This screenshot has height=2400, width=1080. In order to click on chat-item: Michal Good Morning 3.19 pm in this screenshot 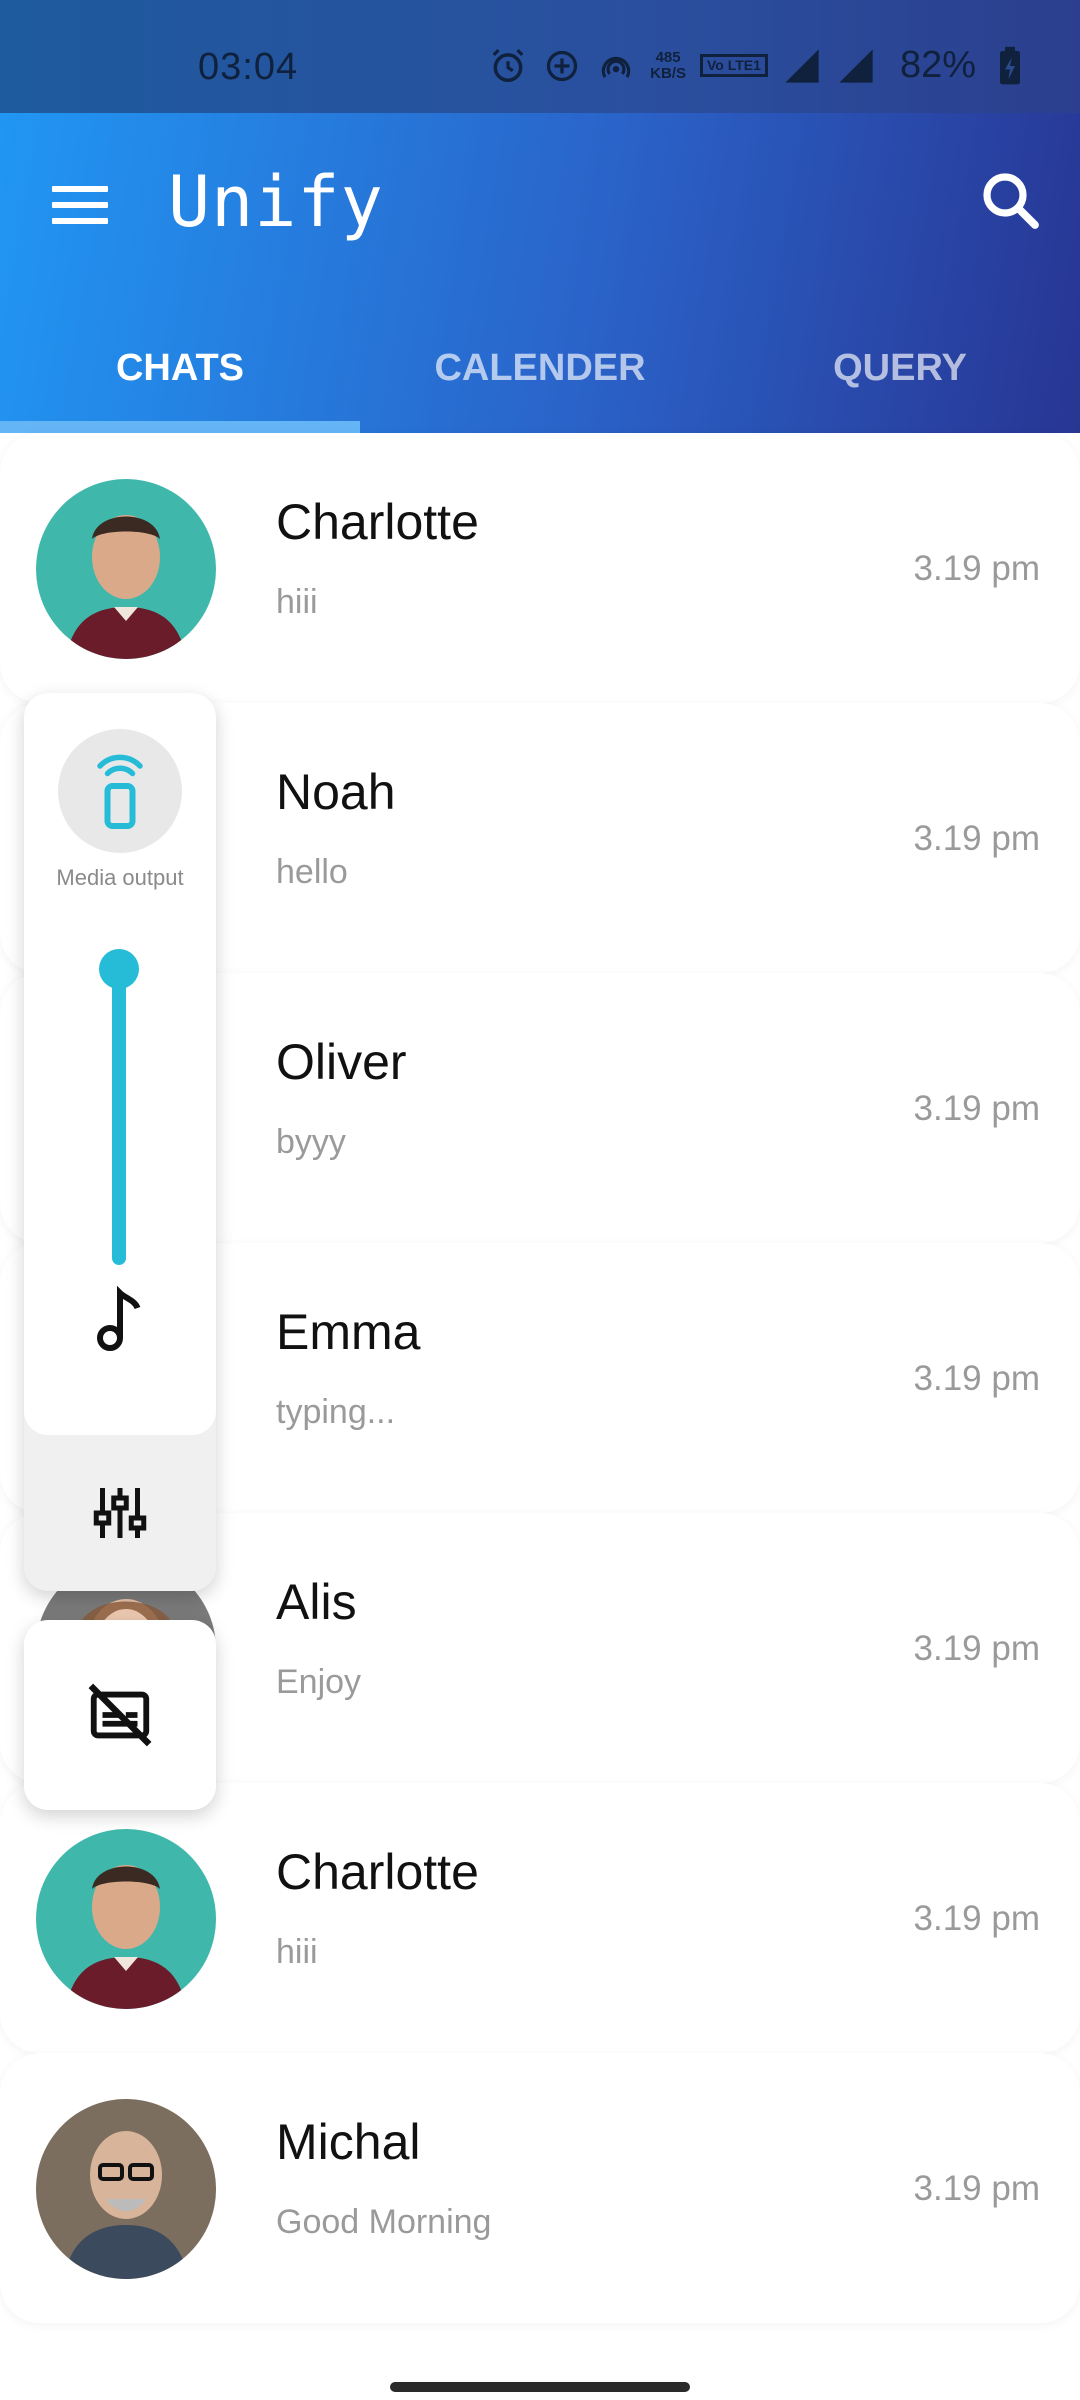, I will do `click(540, 2188)`.